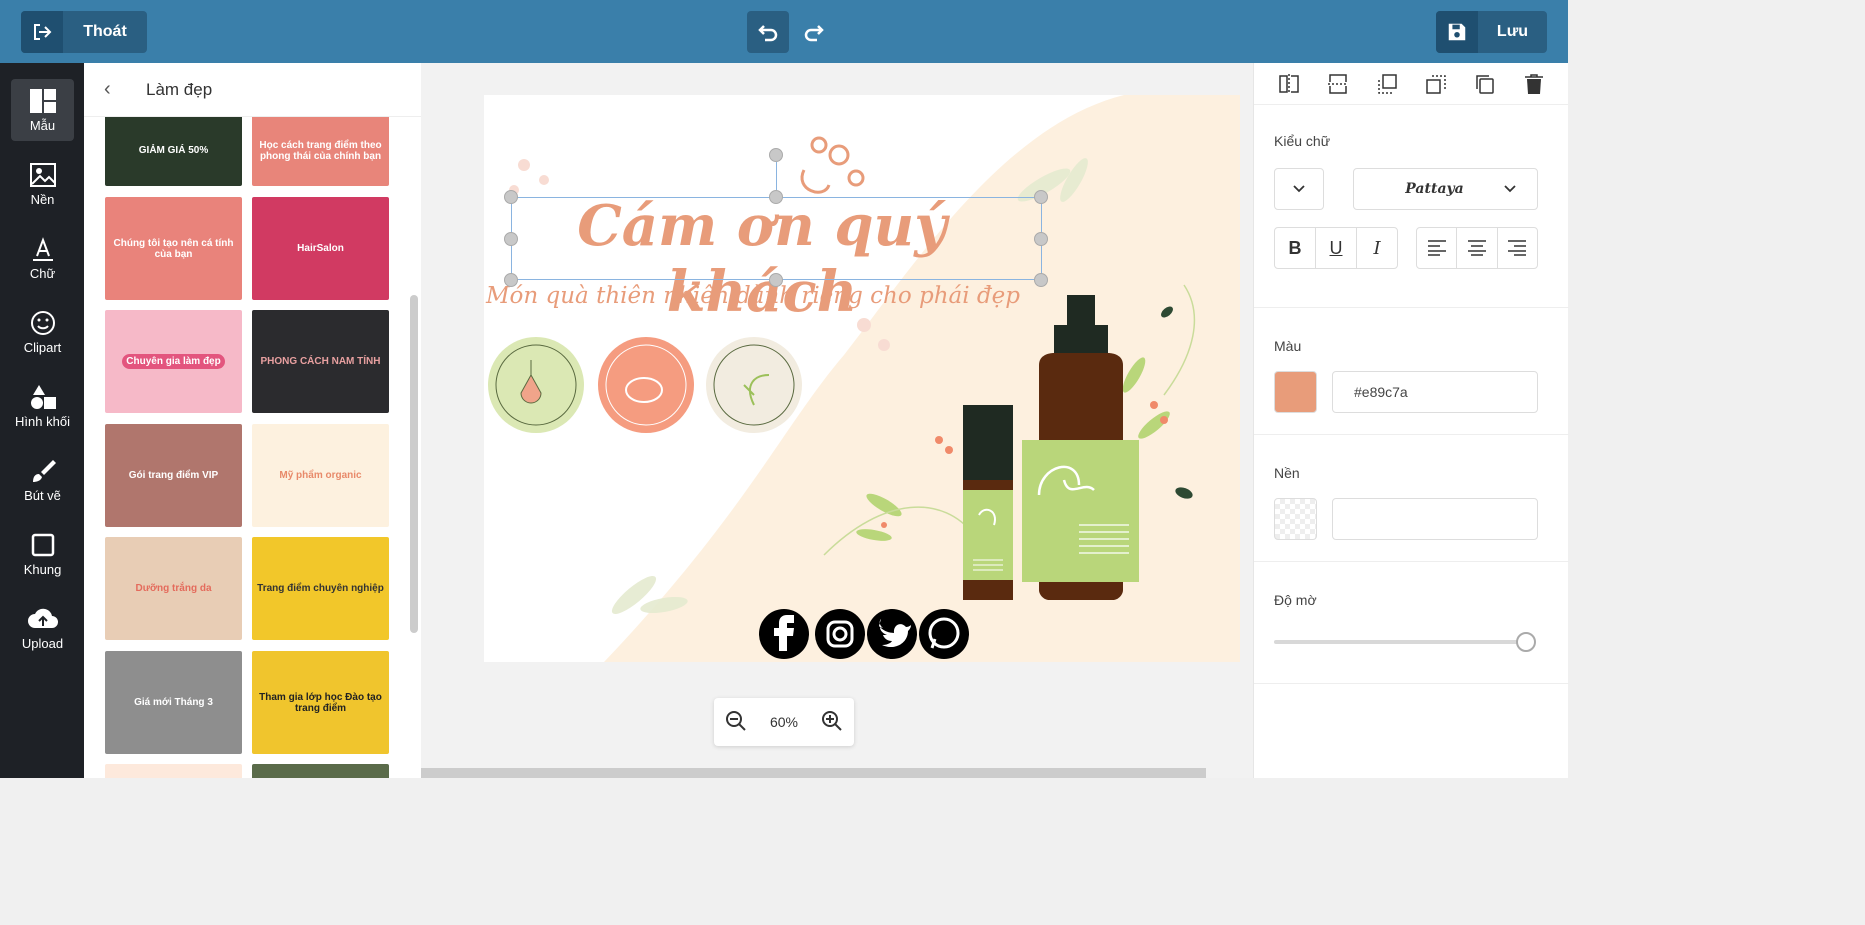  What do you see at coordinates (42, 618) in the screenshot?
I see `upload-icon` at bounding box center [42, 618].